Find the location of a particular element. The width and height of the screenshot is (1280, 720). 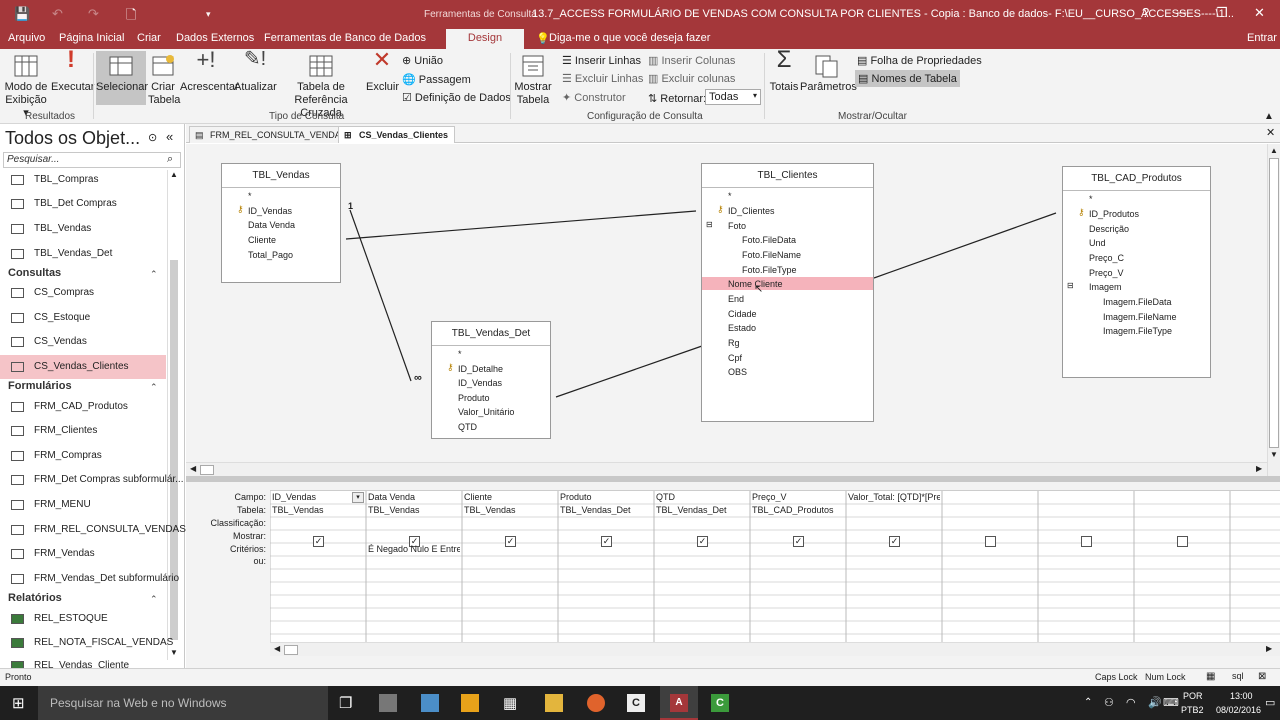

nav-table-item: TBL_Vendas is located at coordinates (83, 229).